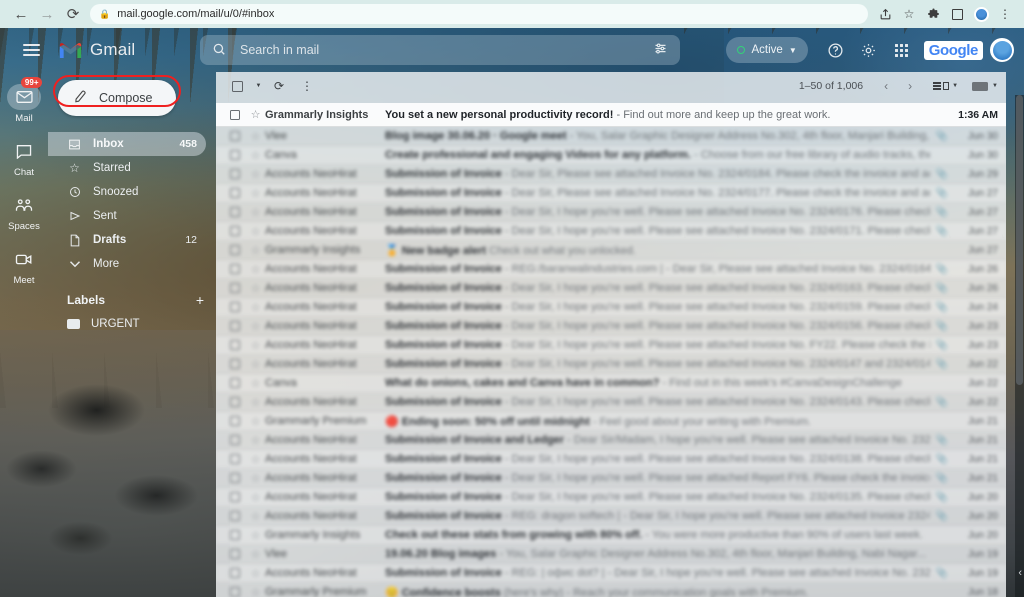 This screenshot has width=1024, height=597. What do you see at coordinates (660, 50) in the screenshot?
I see `search-filter-icon` at bounding box center [660, 50].